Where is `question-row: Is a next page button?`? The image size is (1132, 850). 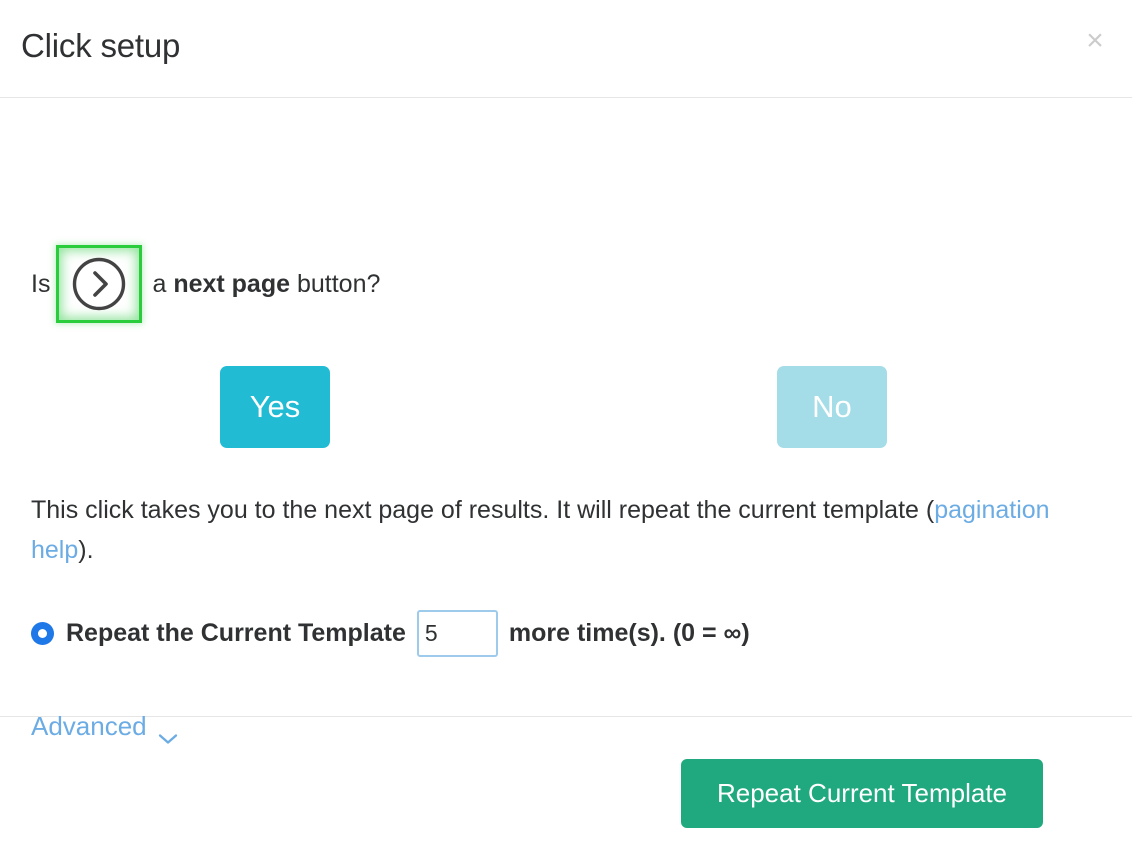 question-row: Is a next page button? is located at coordinates (205, 284).